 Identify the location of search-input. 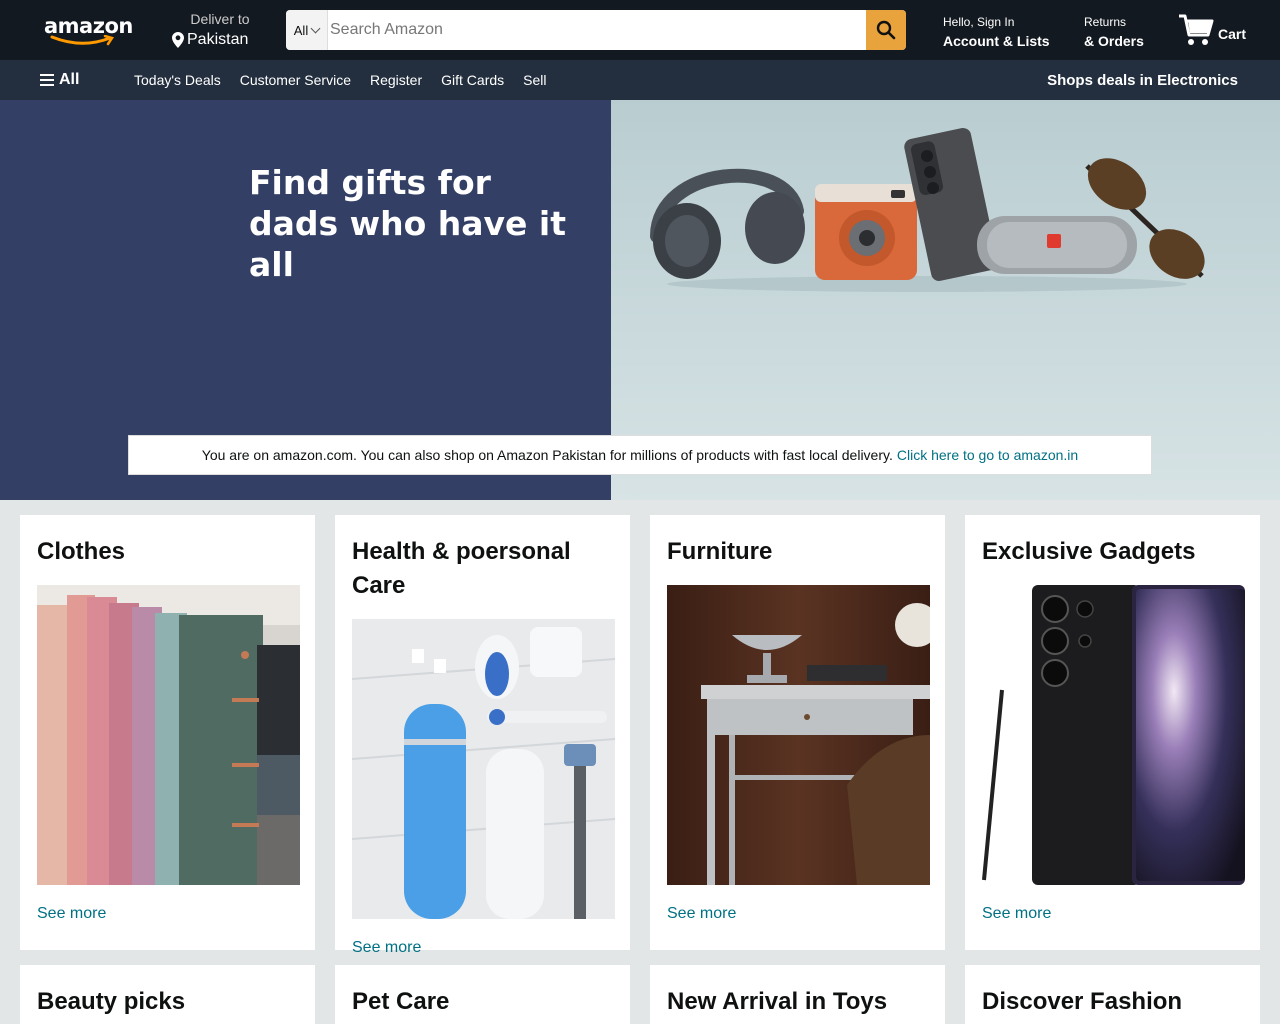
(597, 30).